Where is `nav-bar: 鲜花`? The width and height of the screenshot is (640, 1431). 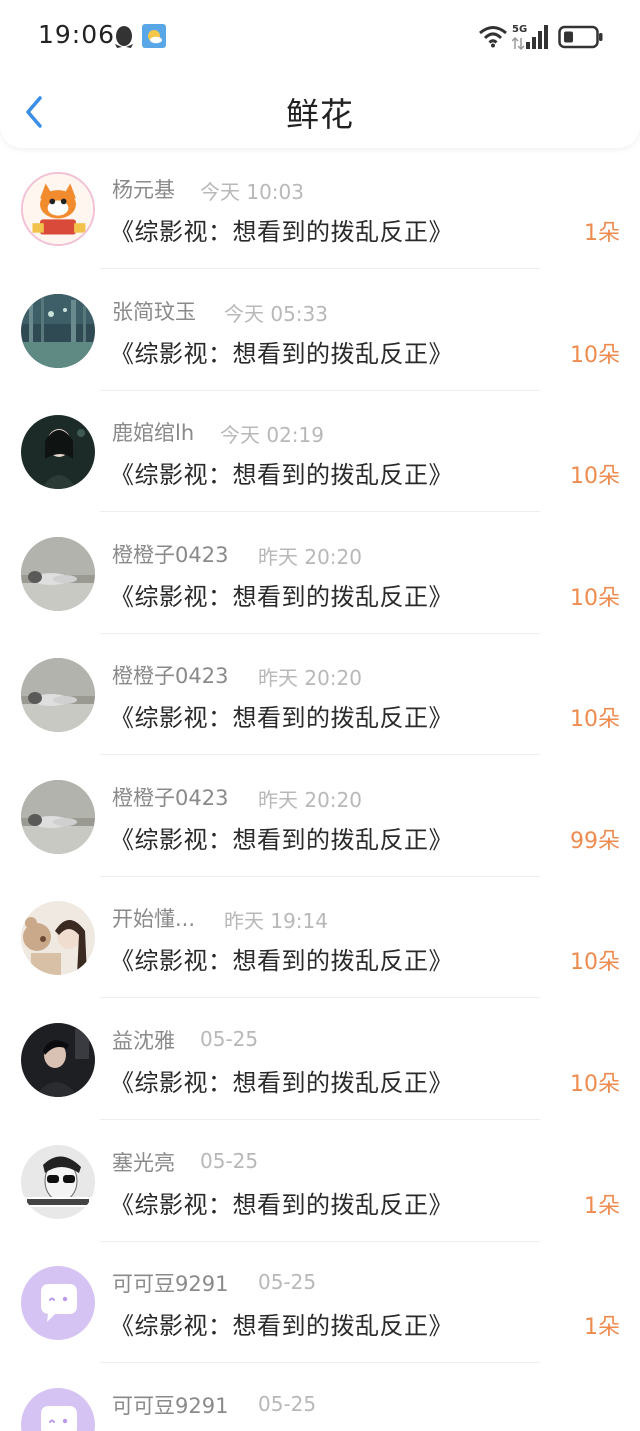
nav-bar: 鲜花 is located at coordinates (320, 111).